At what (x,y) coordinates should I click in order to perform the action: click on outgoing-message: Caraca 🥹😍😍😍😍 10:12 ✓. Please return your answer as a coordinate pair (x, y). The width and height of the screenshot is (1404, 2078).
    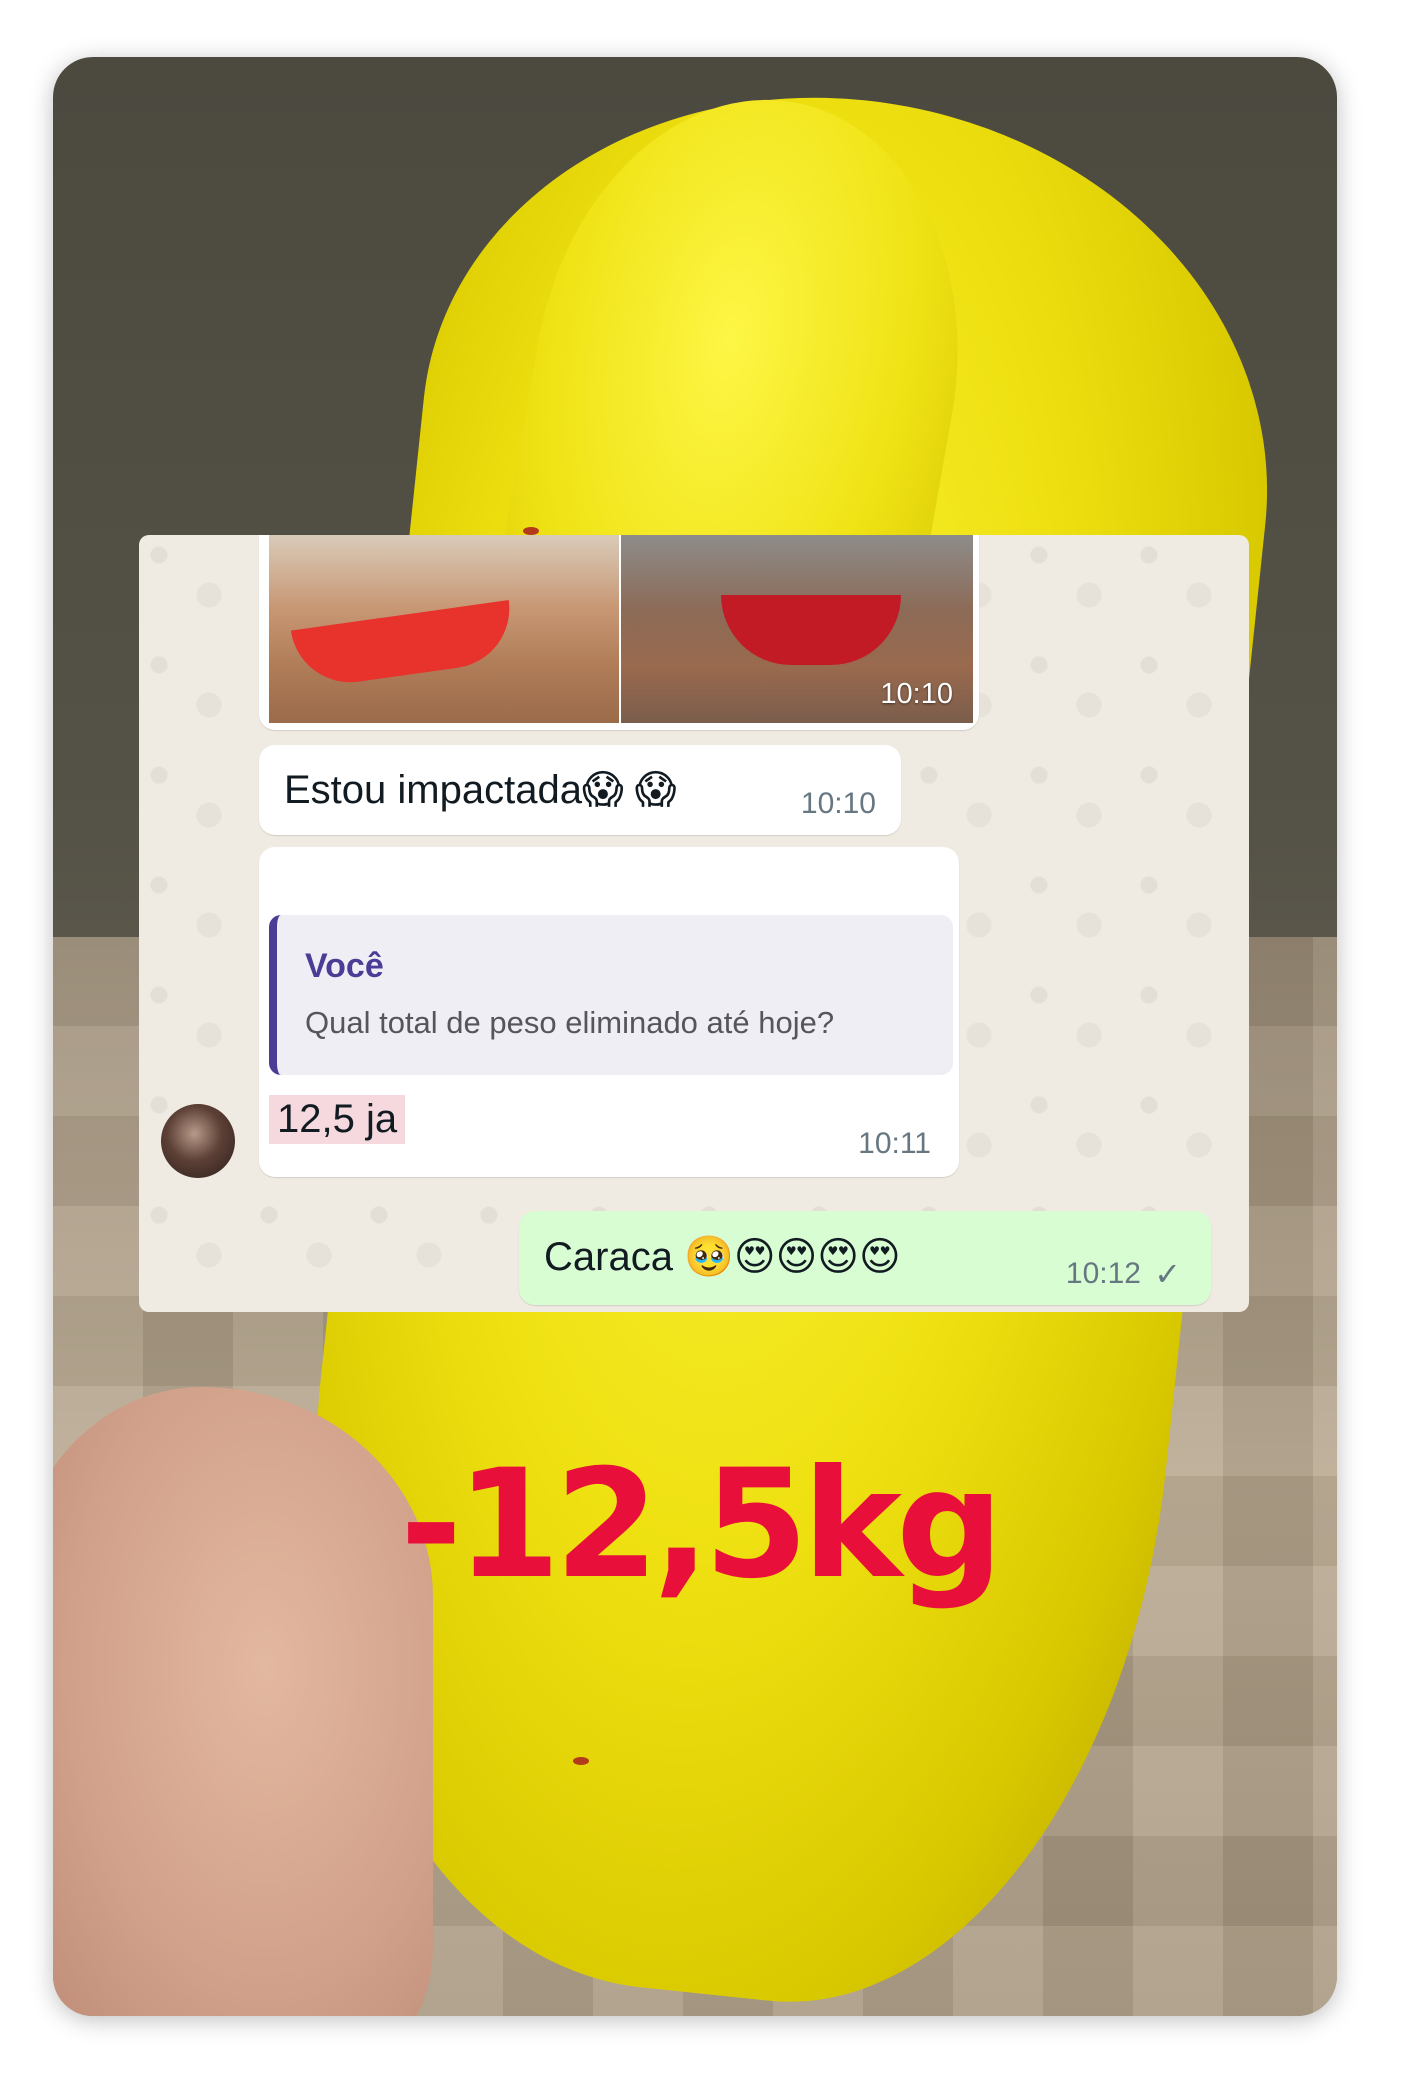
    Looking at the image, I should click on (865, 1258).